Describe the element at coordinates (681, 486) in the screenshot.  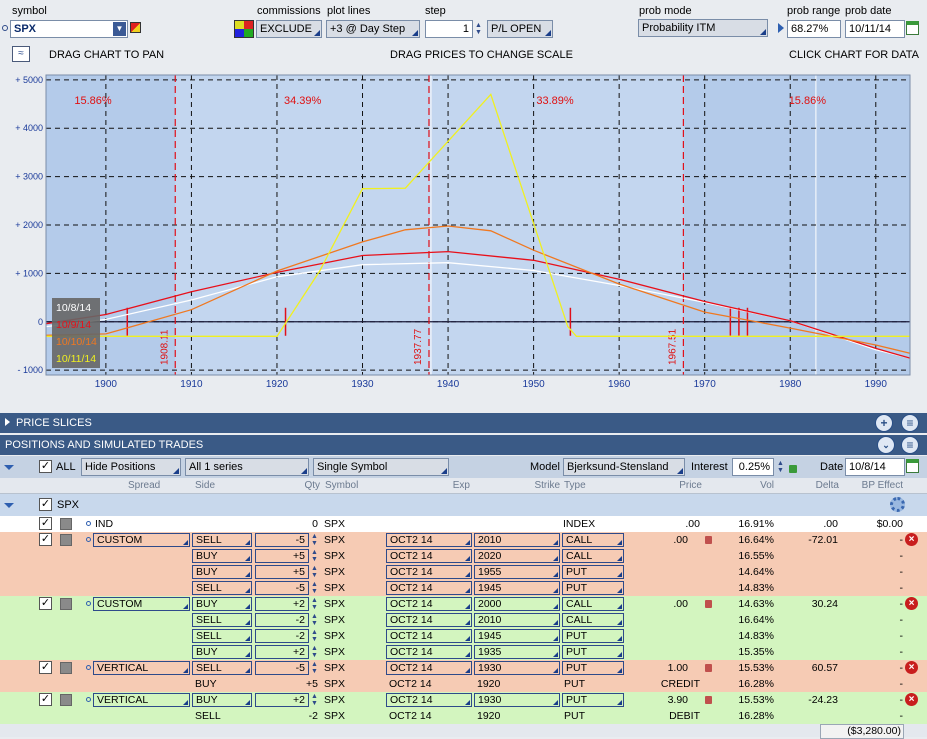
I see `col-price: Price` at that location.